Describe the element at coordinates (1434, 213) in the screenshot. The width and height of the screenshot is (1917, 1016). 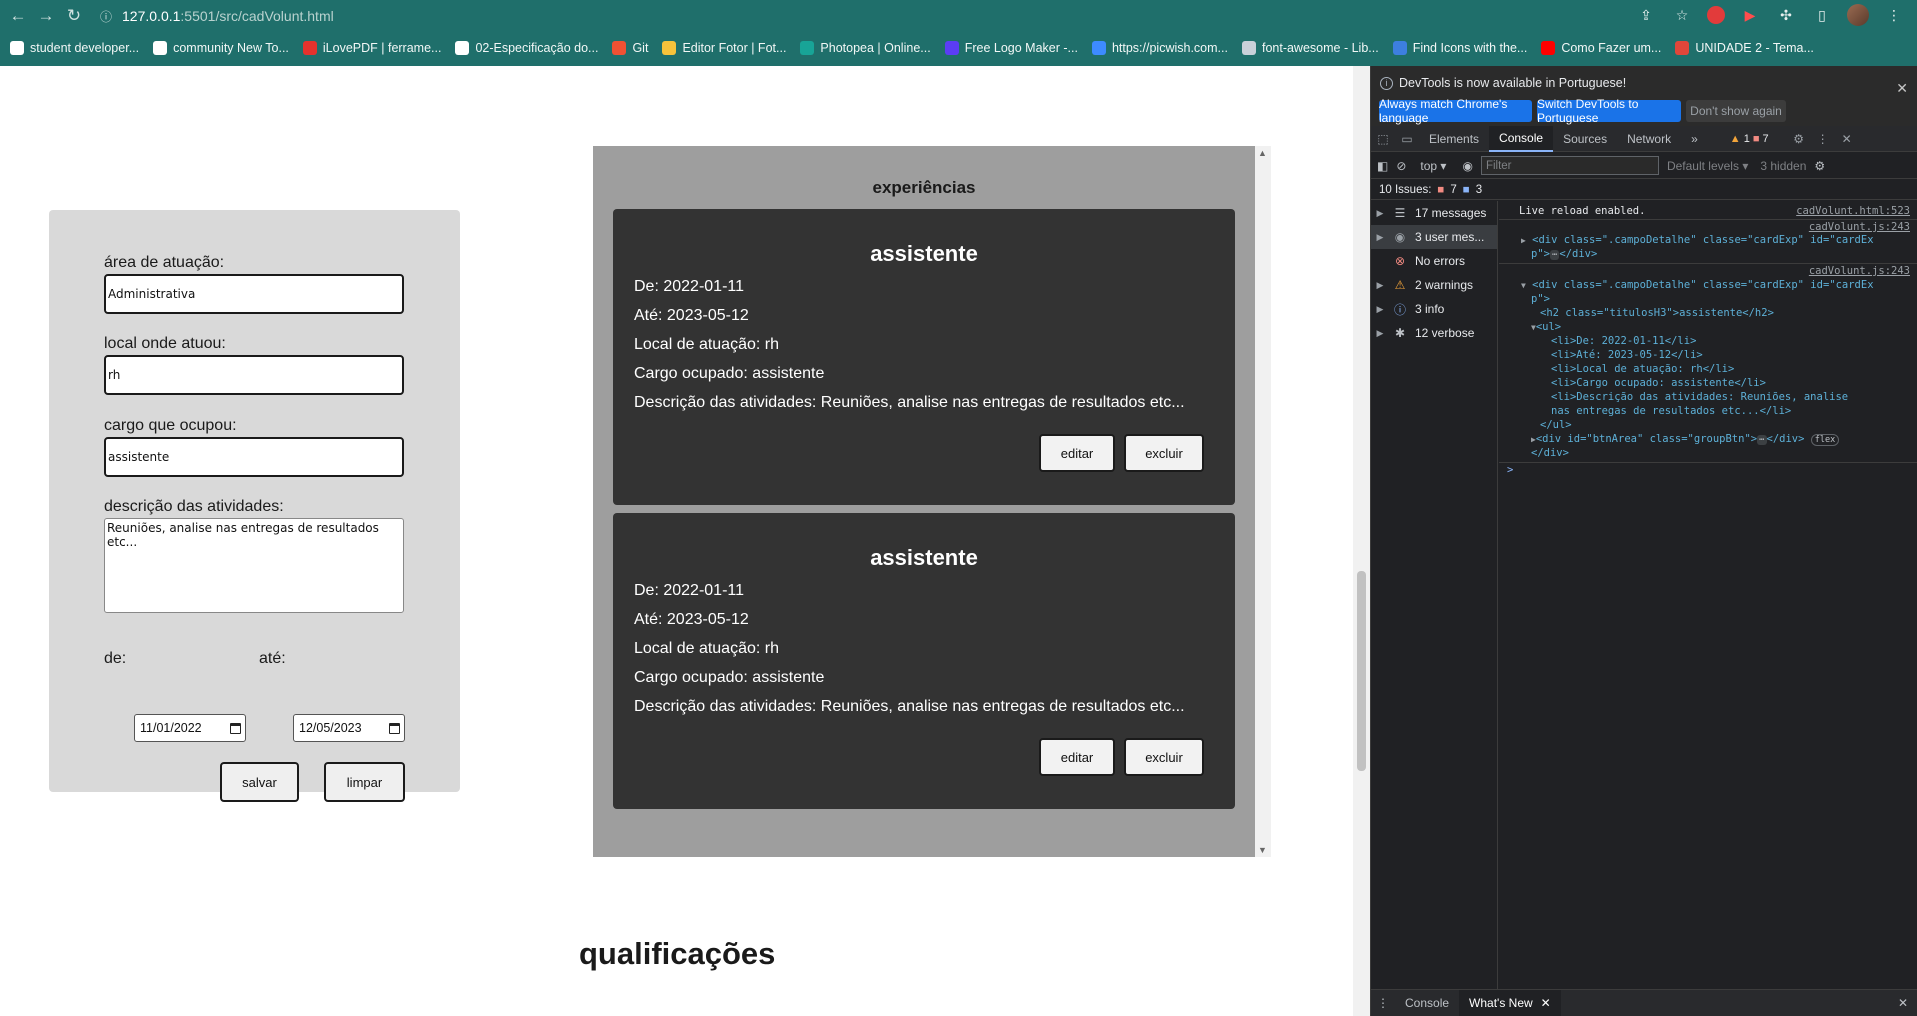
I see `console-sidebar-item: ▶ ☰ 17 messages` at that location.